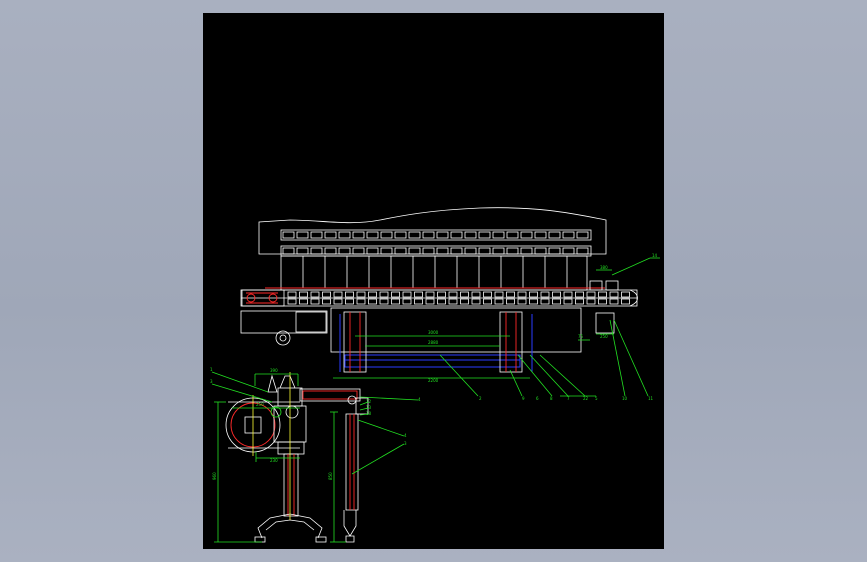 The image size is (867, 562). I want to click on middle-leg, so click(511, 342).